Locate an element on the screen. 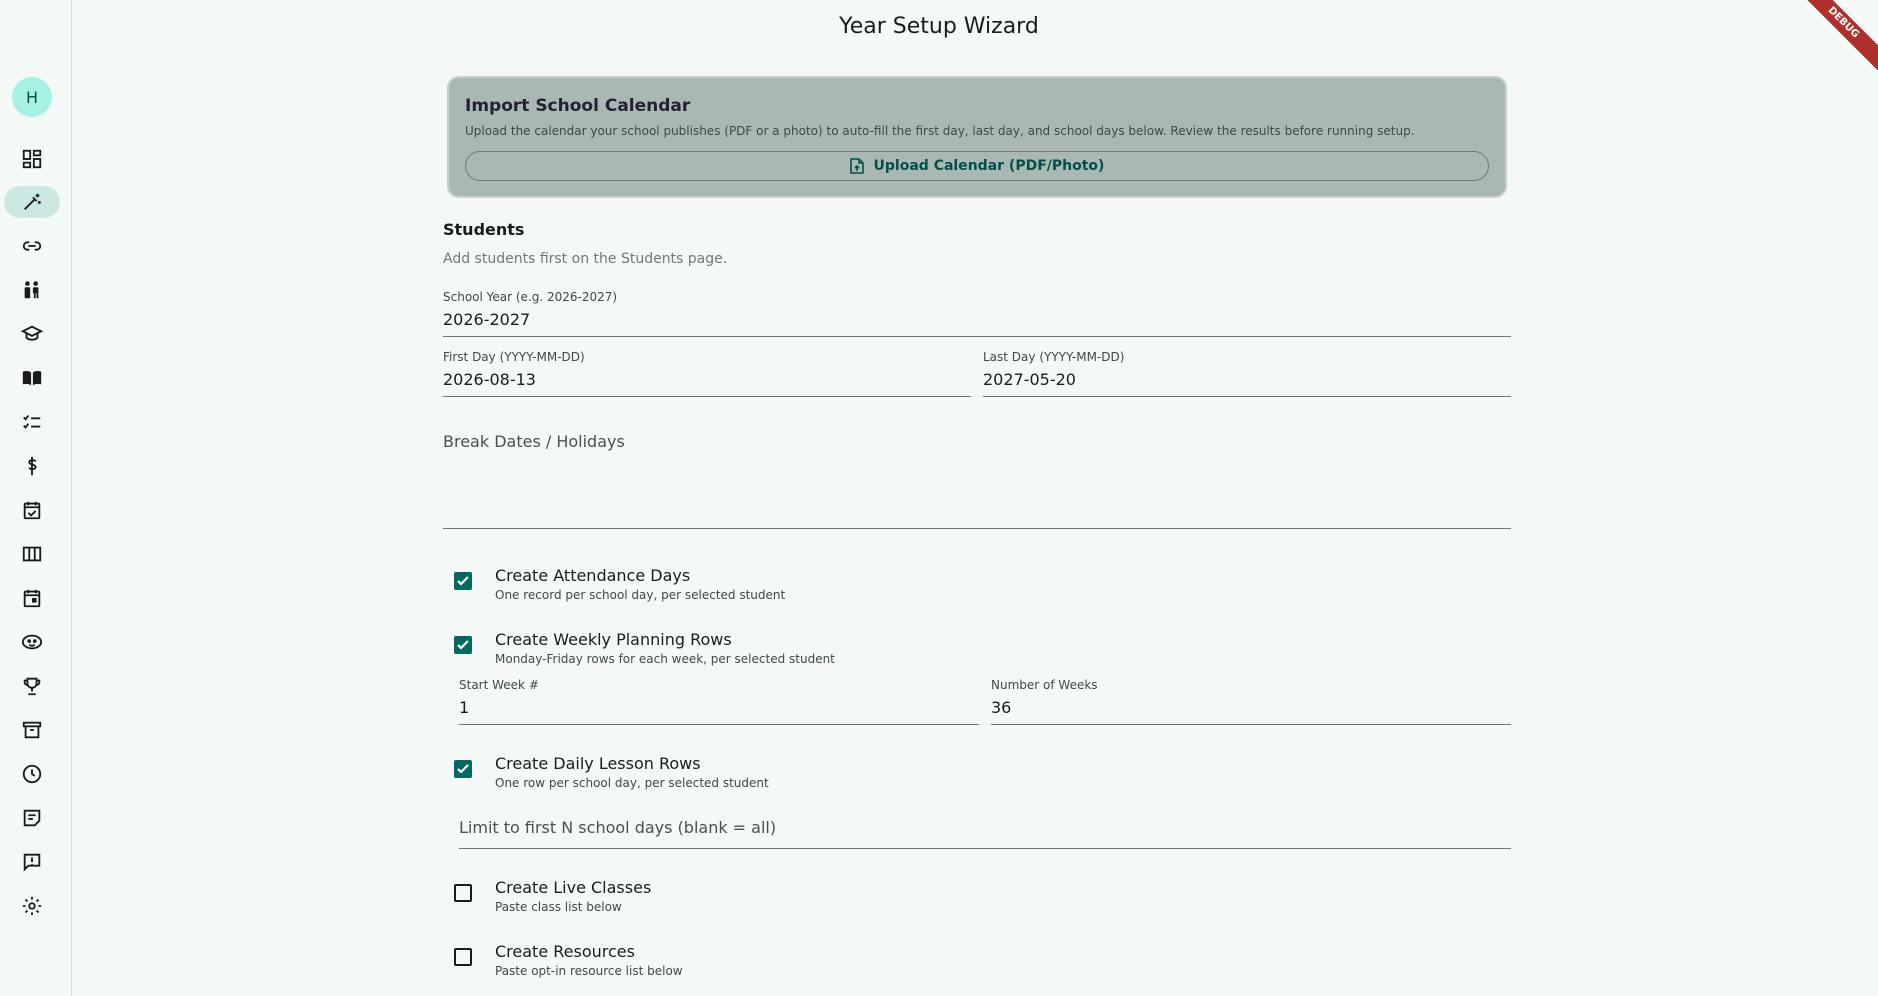 The width and height of the screenshot is (1878, 996). magic-wand-icon is located at coordinates (32, 202).